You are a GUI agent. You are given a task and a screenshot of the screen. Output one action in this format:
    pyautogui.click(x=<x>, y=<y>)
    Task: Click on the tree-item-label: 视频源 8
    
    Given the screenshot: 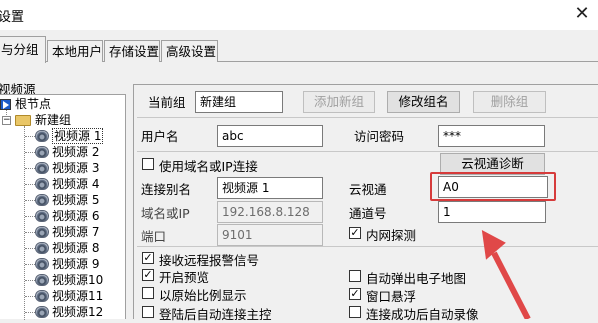 What is the action you would take?
    pyautogui.click(x=76, y=248)
    